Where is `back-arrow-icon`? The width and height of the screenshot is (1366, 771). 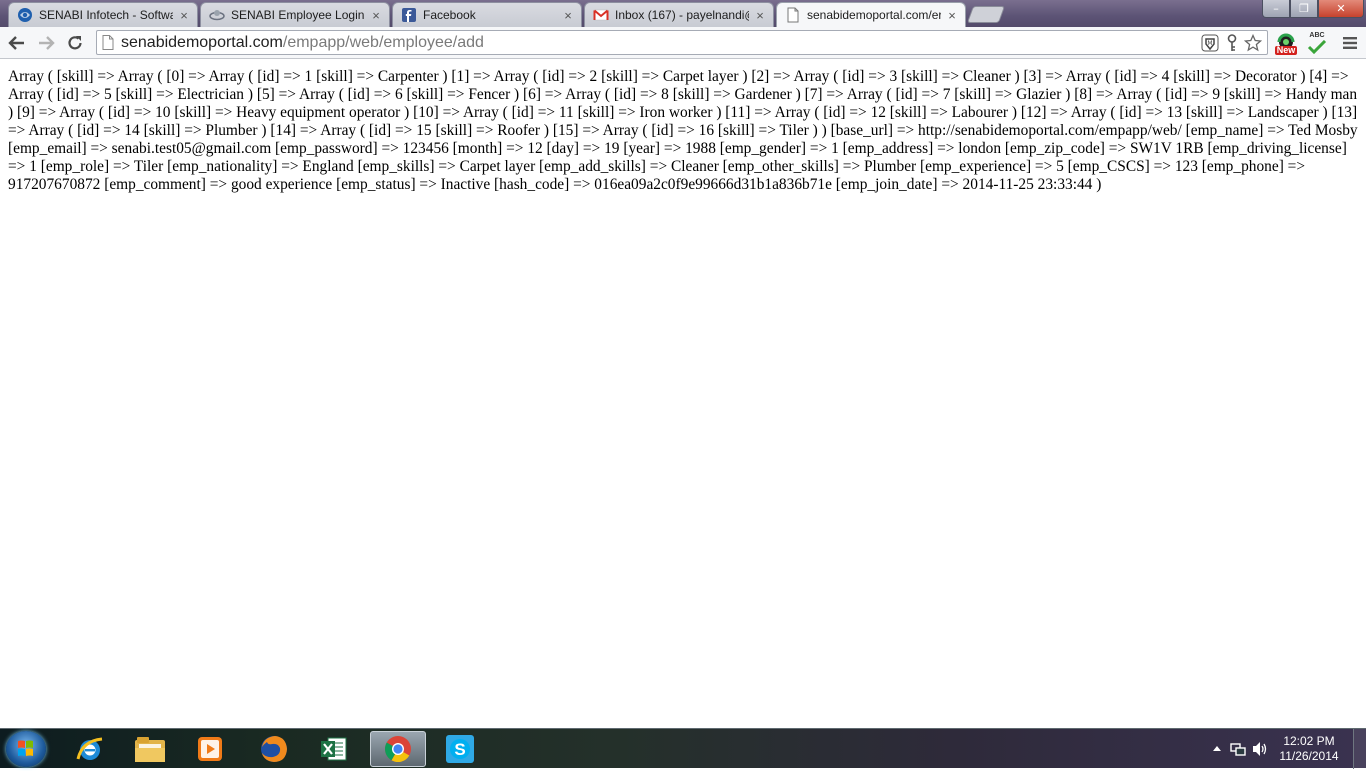
back-arrow-icon is located at coordinates (16, 43).